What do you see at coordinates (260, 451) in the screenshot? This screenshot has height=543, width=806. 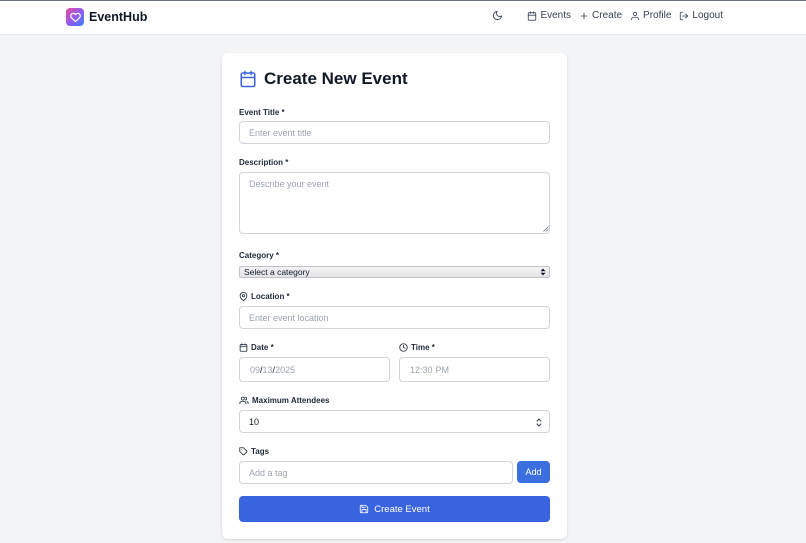 I see `tags-label-text: Tags` at bounding box center [260, 451].